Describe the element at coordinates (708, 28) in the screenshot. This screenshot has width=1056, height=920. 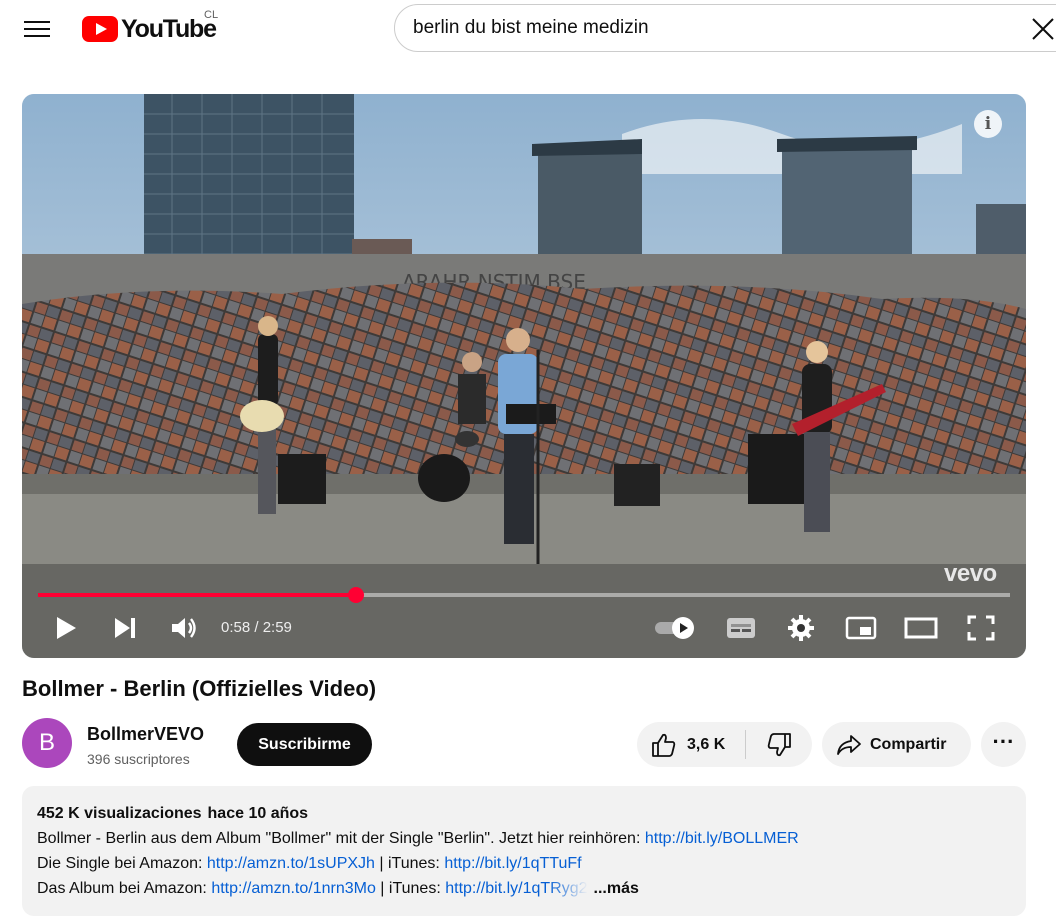
I see `search-input` at that location.